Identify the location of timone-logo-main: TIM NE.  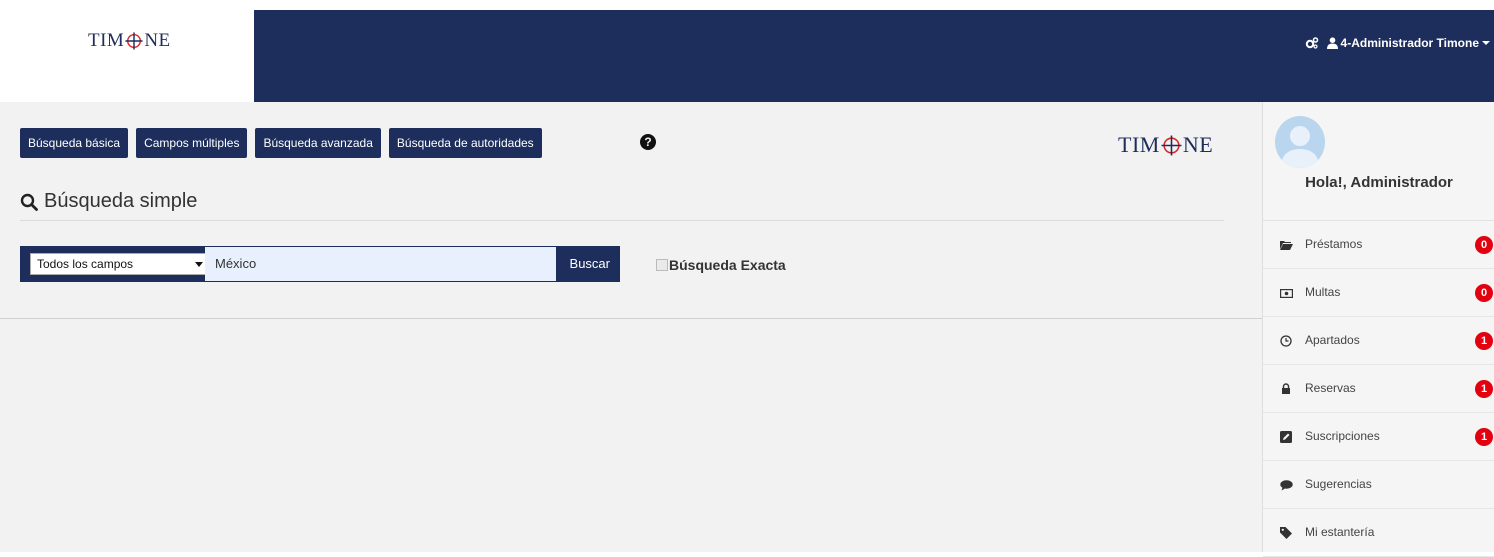
(1165, 145).